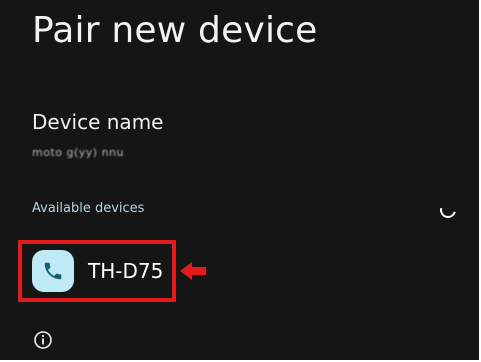 Image resolution: width=481 pixels, height=362 pixels. I want to click on device-name-label: Device name, so click(98, 122).